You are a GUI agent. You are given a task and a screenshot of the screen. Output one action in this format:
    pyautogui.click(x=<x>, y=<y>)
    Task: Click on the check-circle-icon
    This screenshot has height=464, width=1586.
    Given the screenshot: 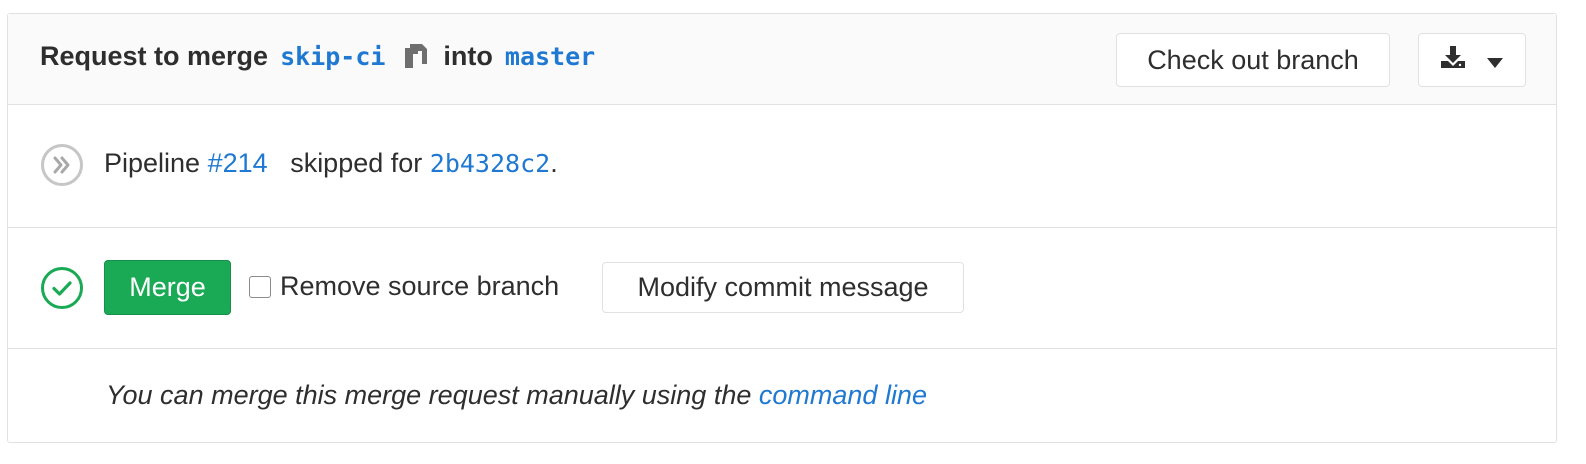 What is the action you would take?
    pyautogui.click(x=62, y=288)
    